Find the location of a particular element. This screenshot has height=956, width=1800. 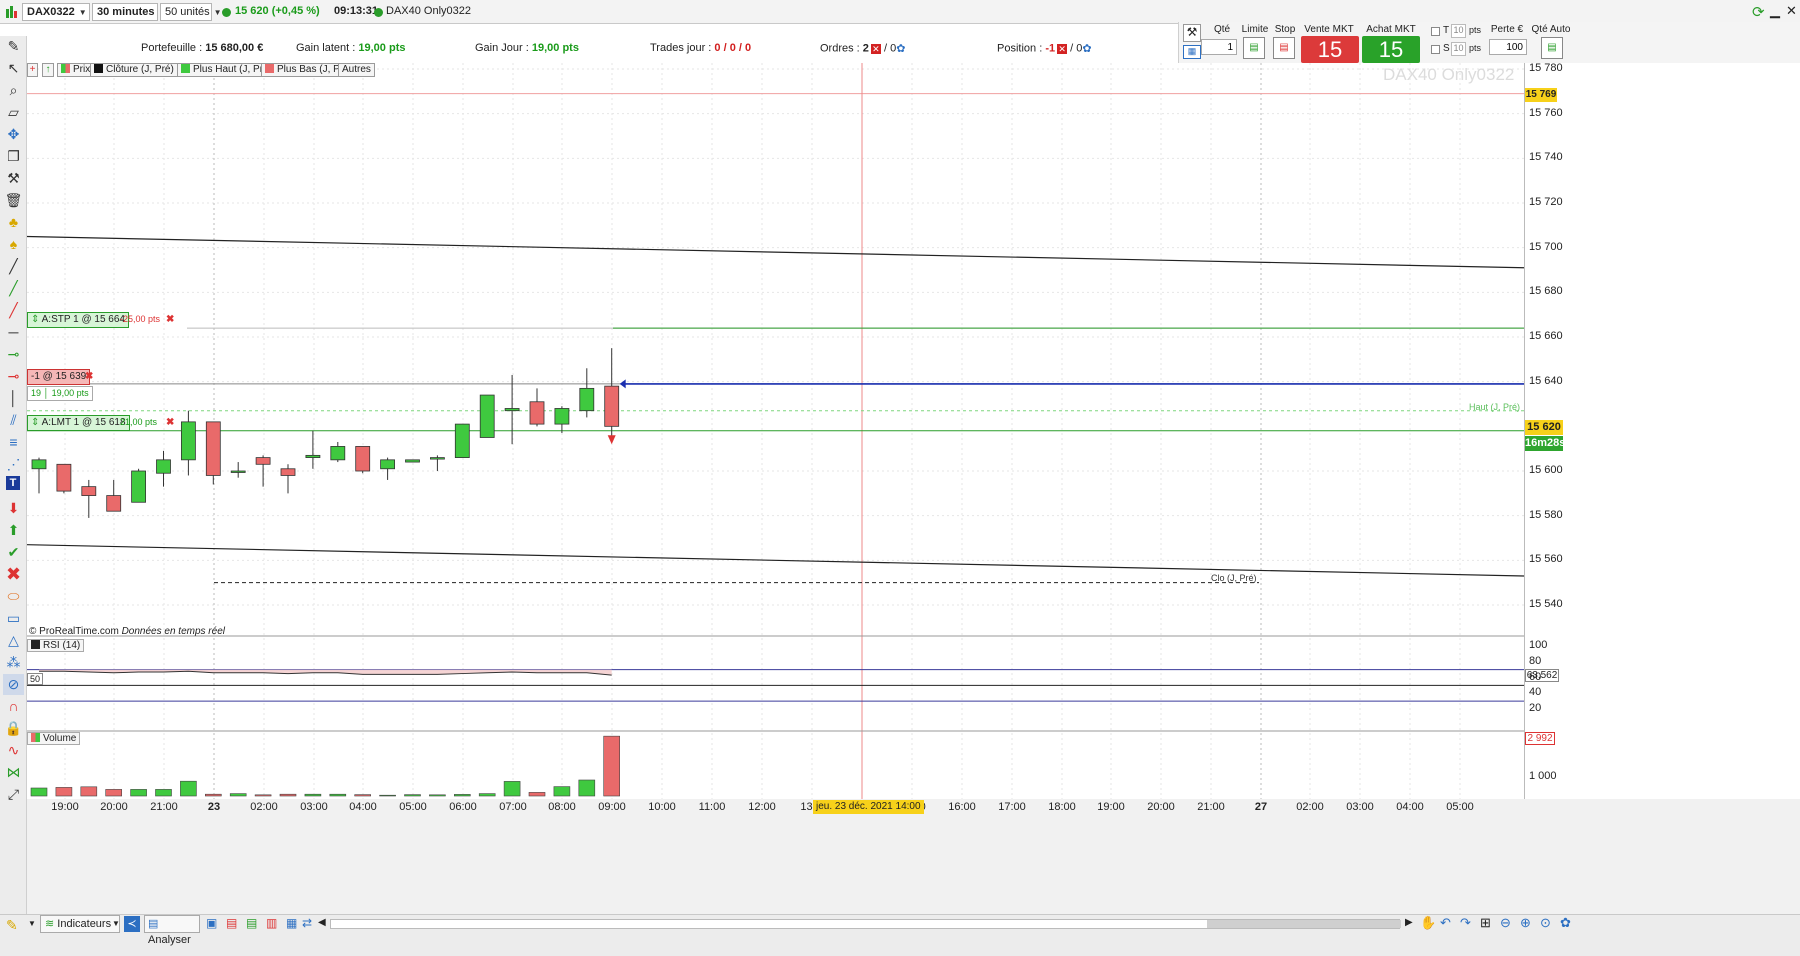

legend-autres: Autres is located at coordinates (356, 70).